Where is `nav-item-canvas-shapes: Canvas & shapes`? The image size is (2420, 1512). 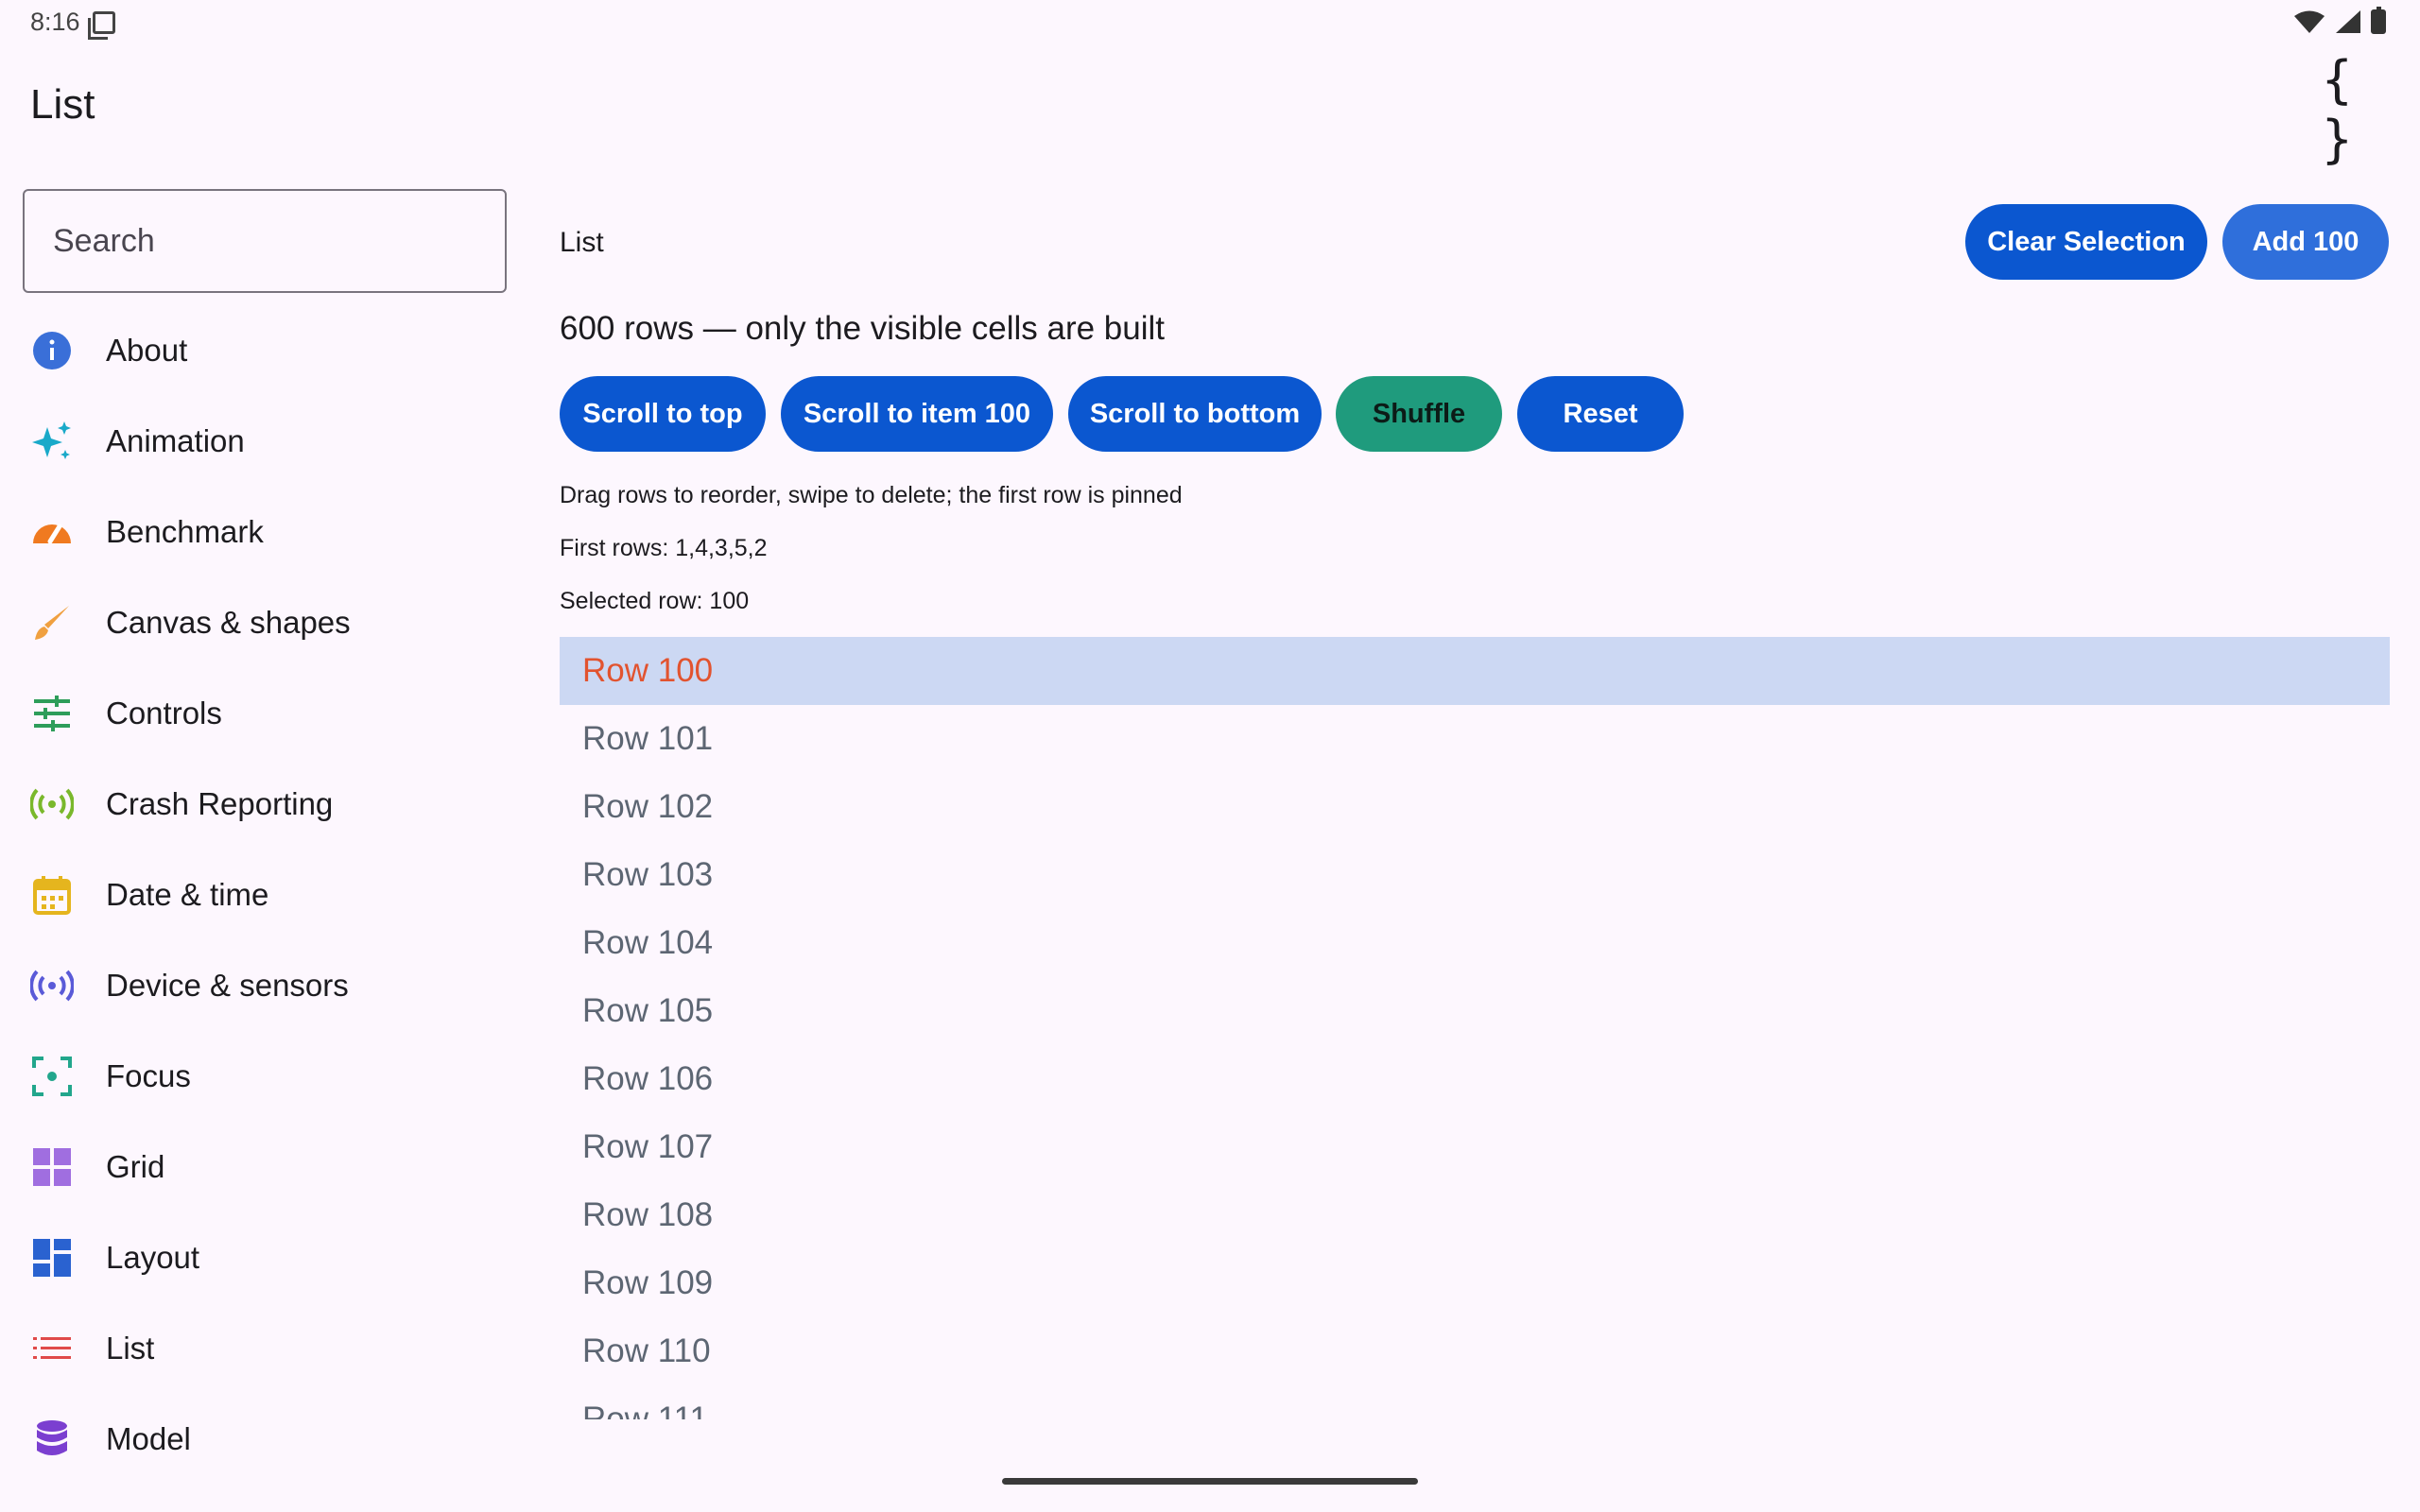 nav-item-canvas-shapes: Canvas & shapes is located at coordinates (264, 622).